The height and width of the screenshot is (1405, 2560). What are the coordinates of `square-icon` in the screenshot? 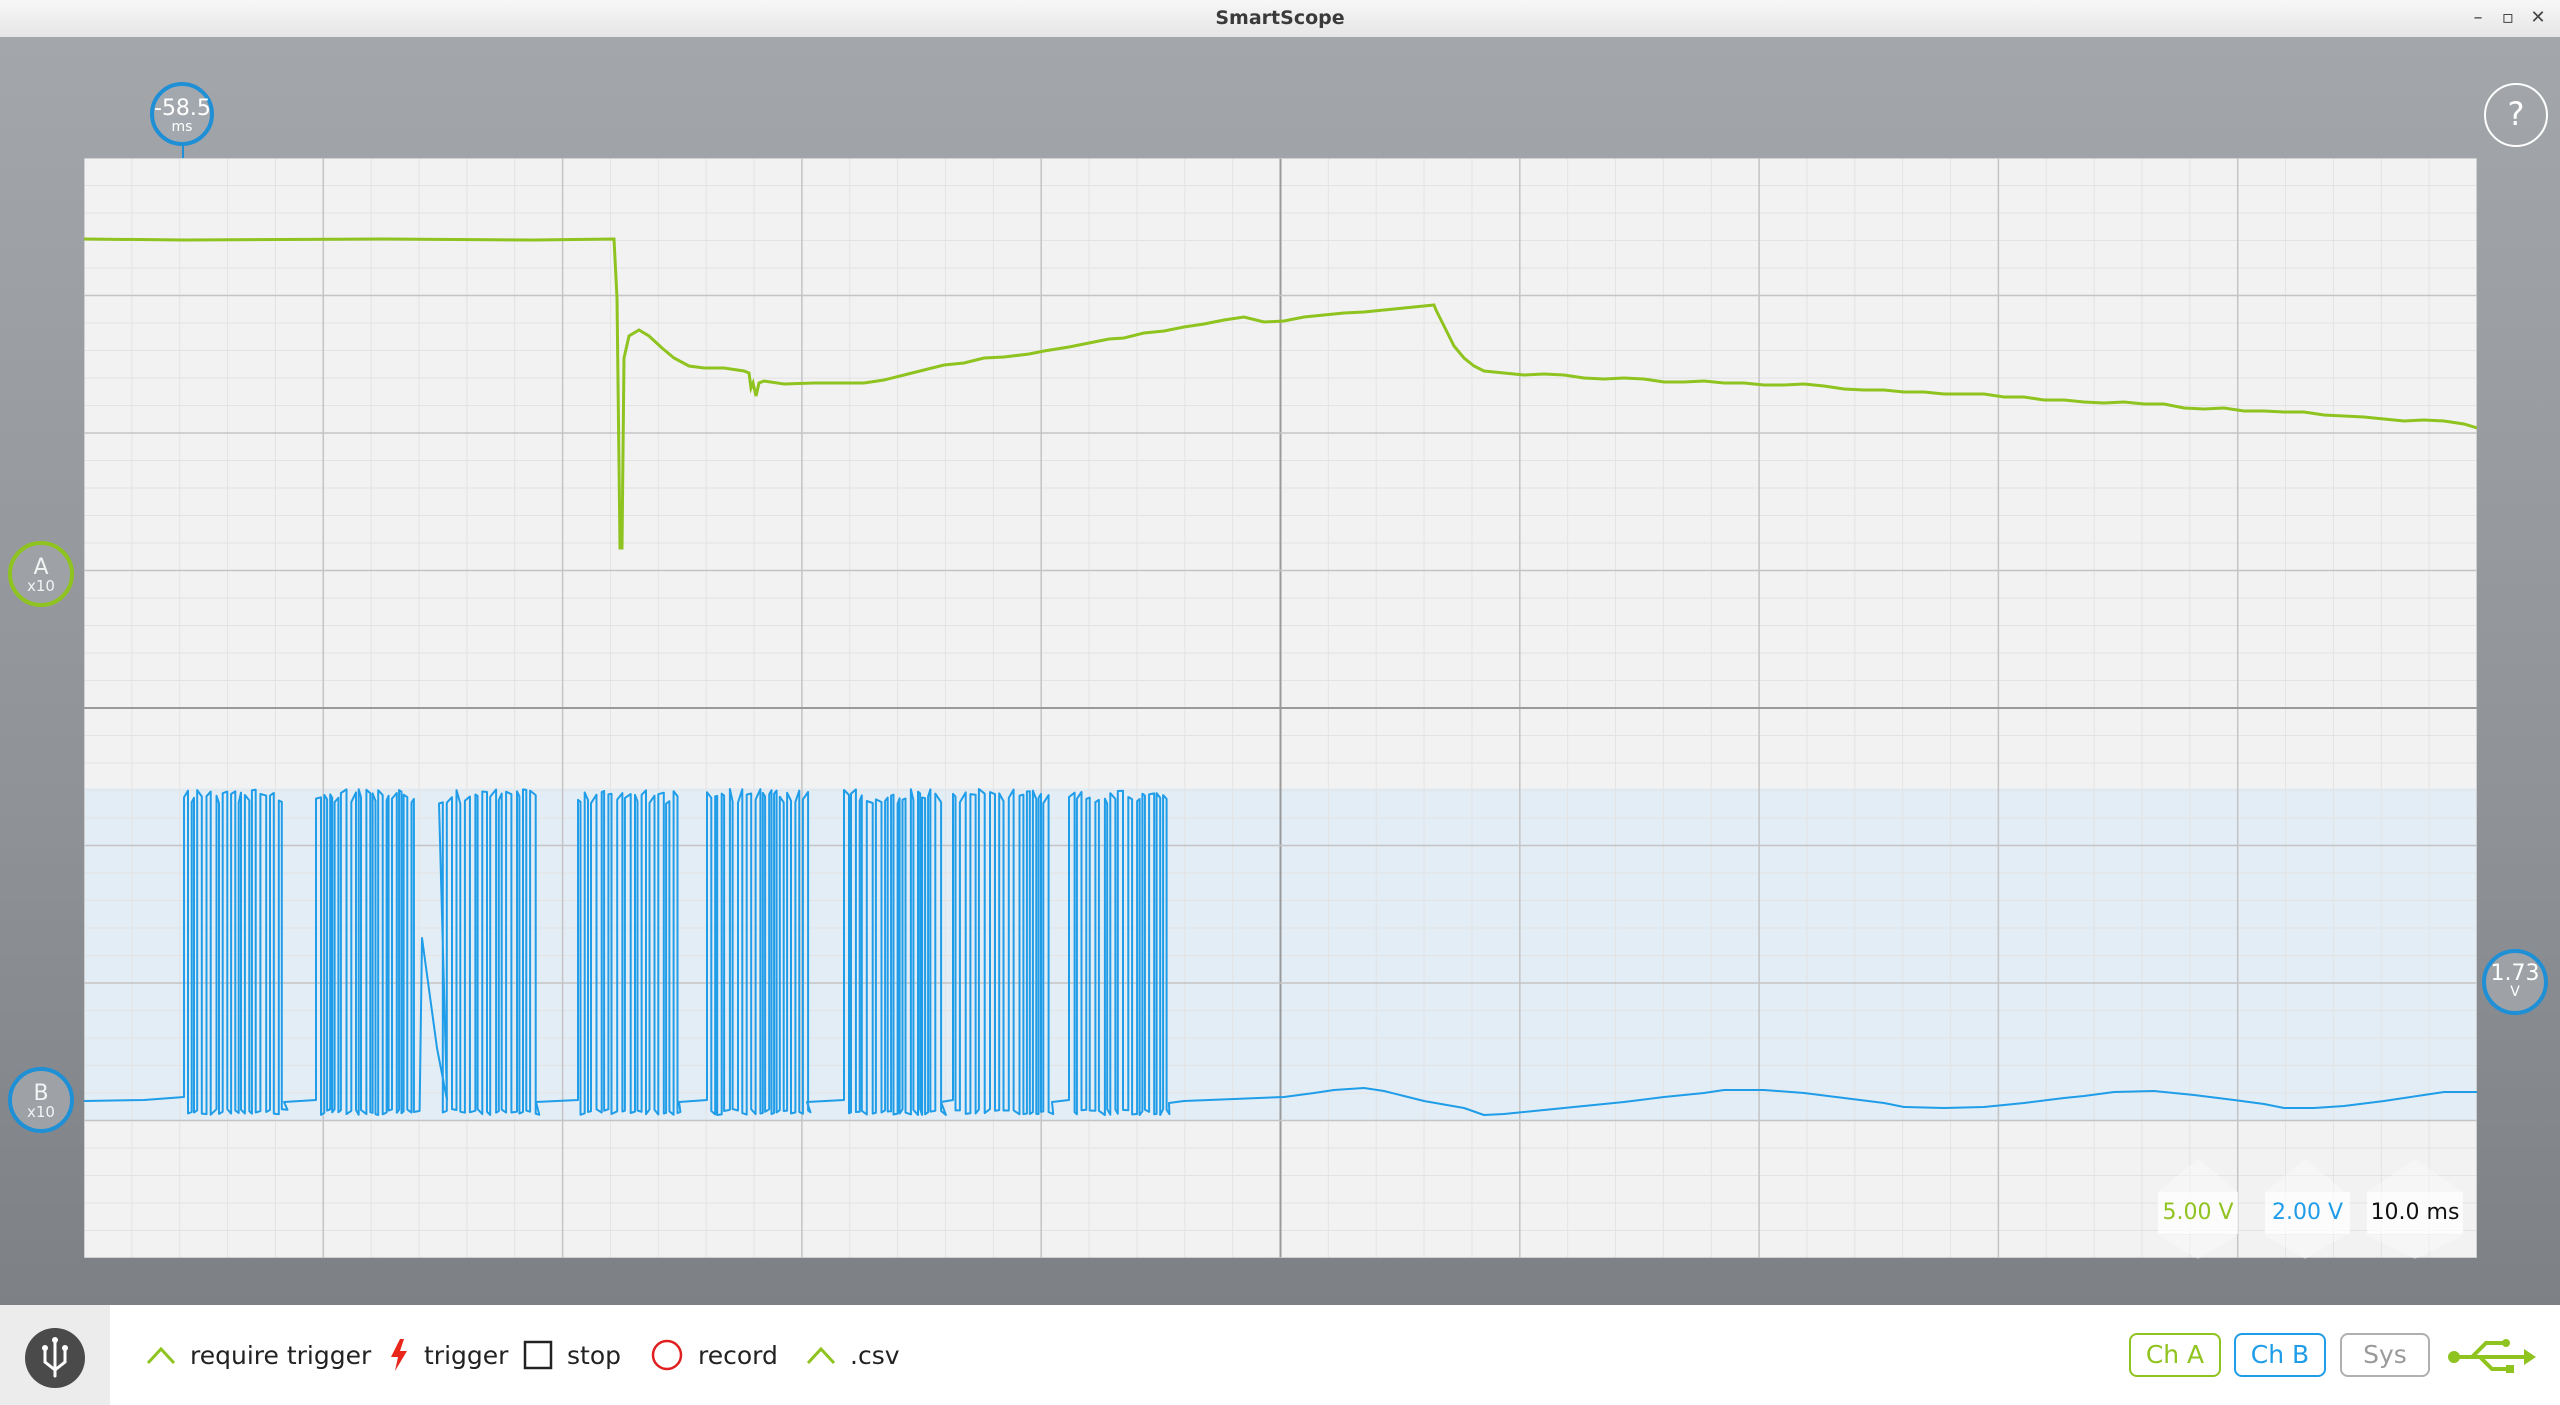 It's located at (538, 1355).